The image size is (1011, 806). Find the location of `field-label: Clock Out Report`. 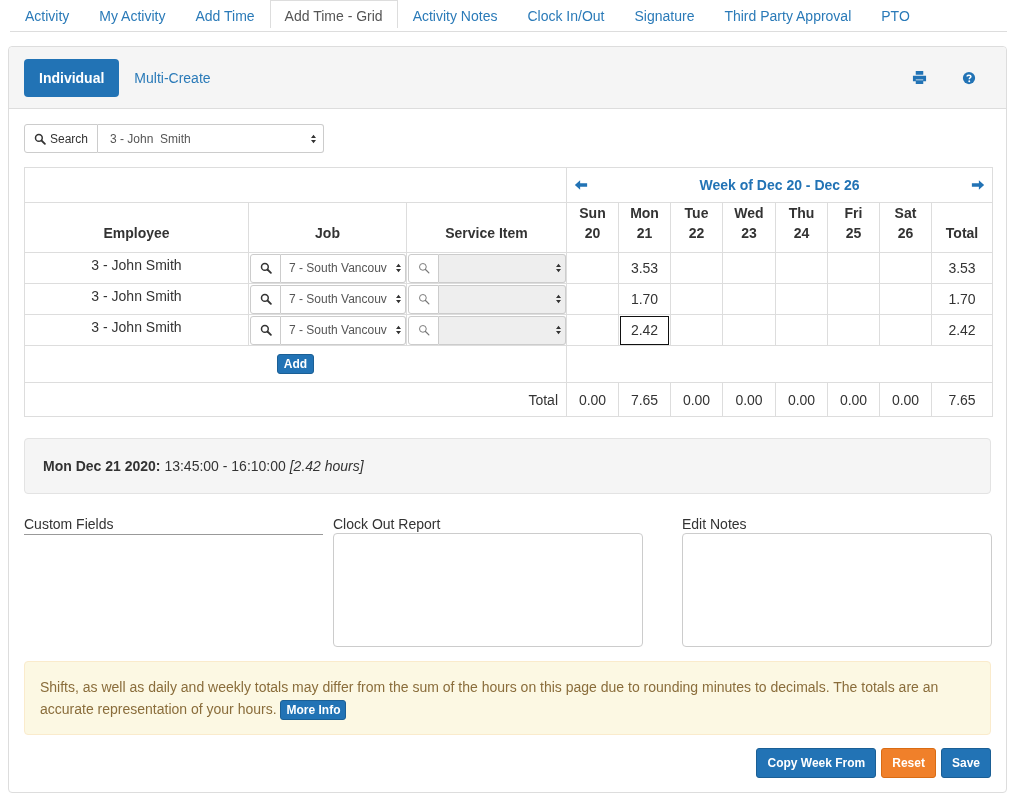

field-label: Clock Out Report is located at coordinates (387, 524).